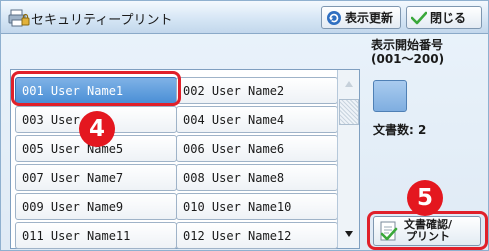 Image resolution: width=489 pixels, height=251 pixels. I want to click on document-count-value: 2, so click(422, 130).